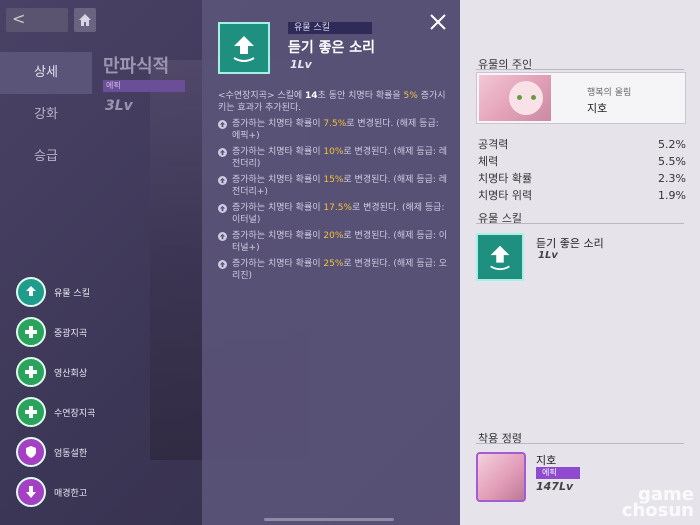 Image resolution: width=700 pixels, height=525 pixels. What do you see at coordinates (558, 473) in the screenshot?
I see `equipped-rarity-badge: 에픽` at bounding box center [558, 473].